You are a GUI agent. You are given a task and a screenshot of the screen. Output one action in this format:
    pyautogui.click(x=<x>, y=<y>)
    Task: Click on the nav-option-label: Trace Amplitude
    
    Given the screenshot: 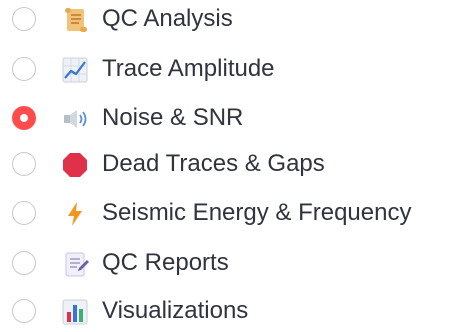 What is the action you would take?
    pyautogui.click(x=188, y=68)
    